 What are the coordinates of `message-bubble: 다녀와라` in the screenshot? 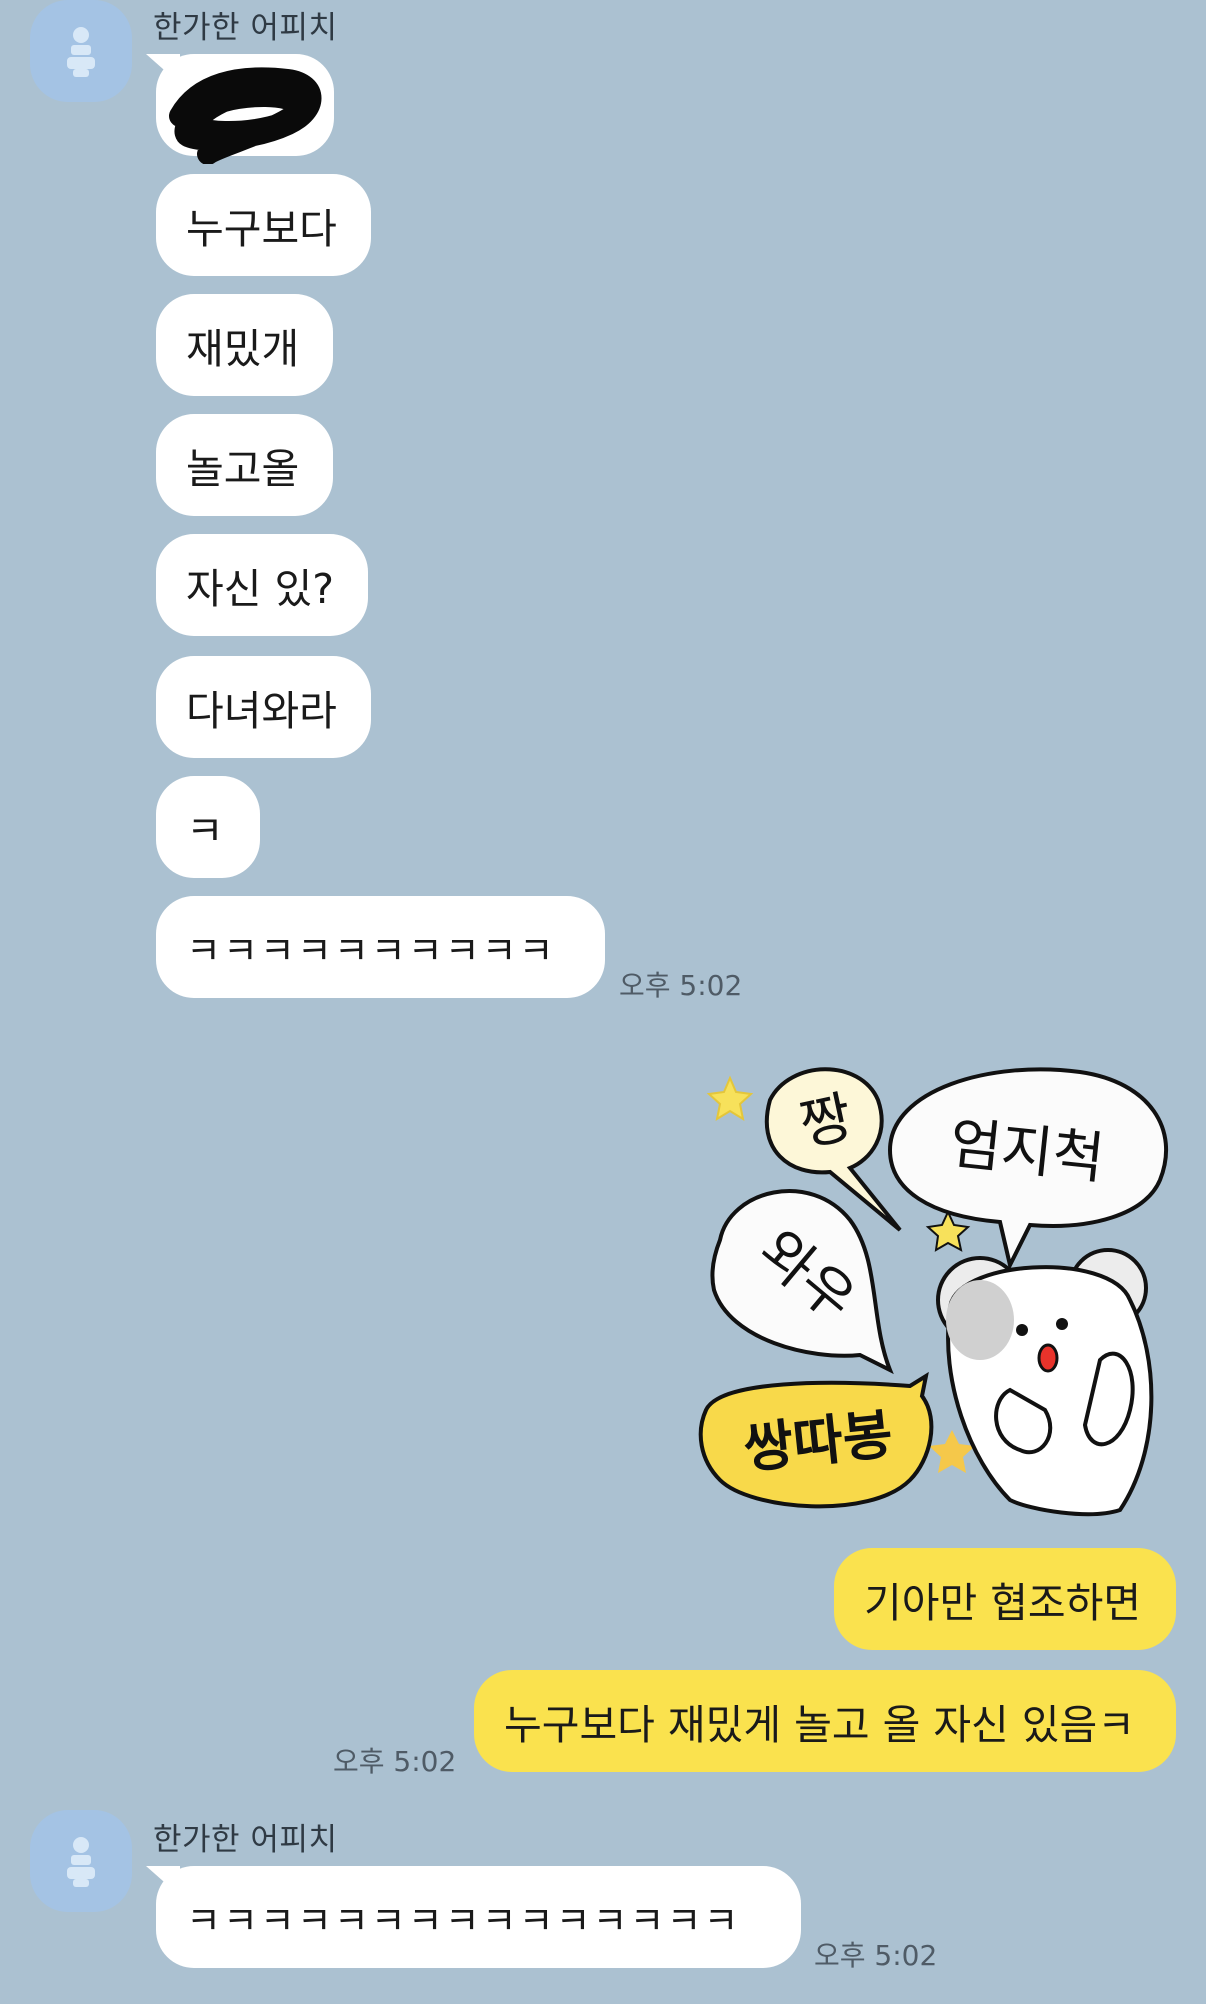 It's located at (263, 707).